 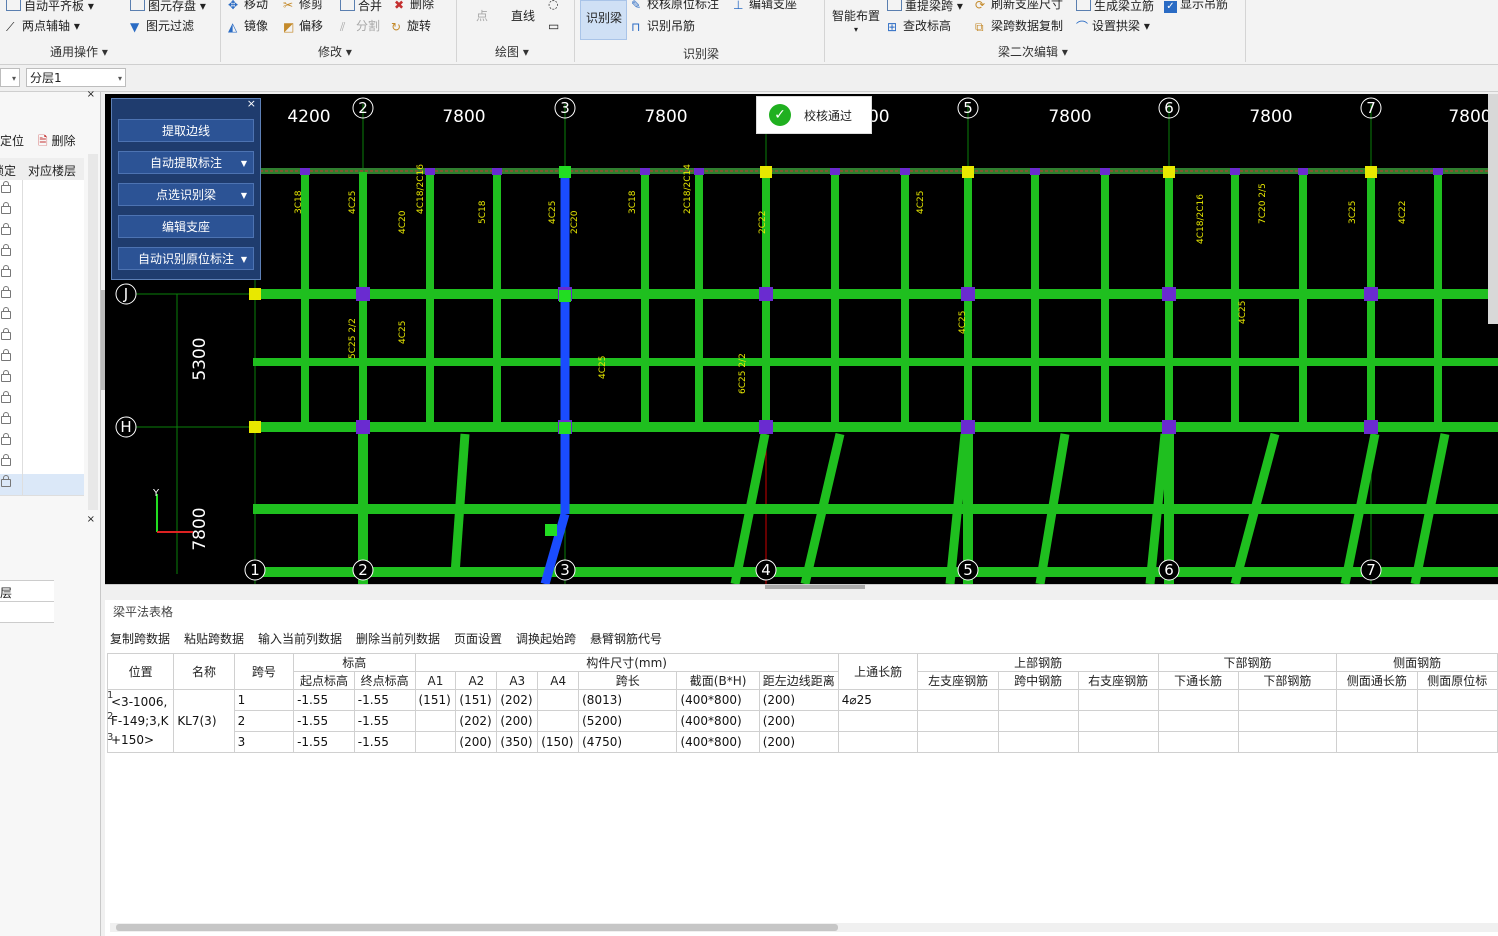 What do you see at coordinates (186, 130) in the screenshot?
I see `extract-edge-button: 提取边线` at bounding box center [186, 130].